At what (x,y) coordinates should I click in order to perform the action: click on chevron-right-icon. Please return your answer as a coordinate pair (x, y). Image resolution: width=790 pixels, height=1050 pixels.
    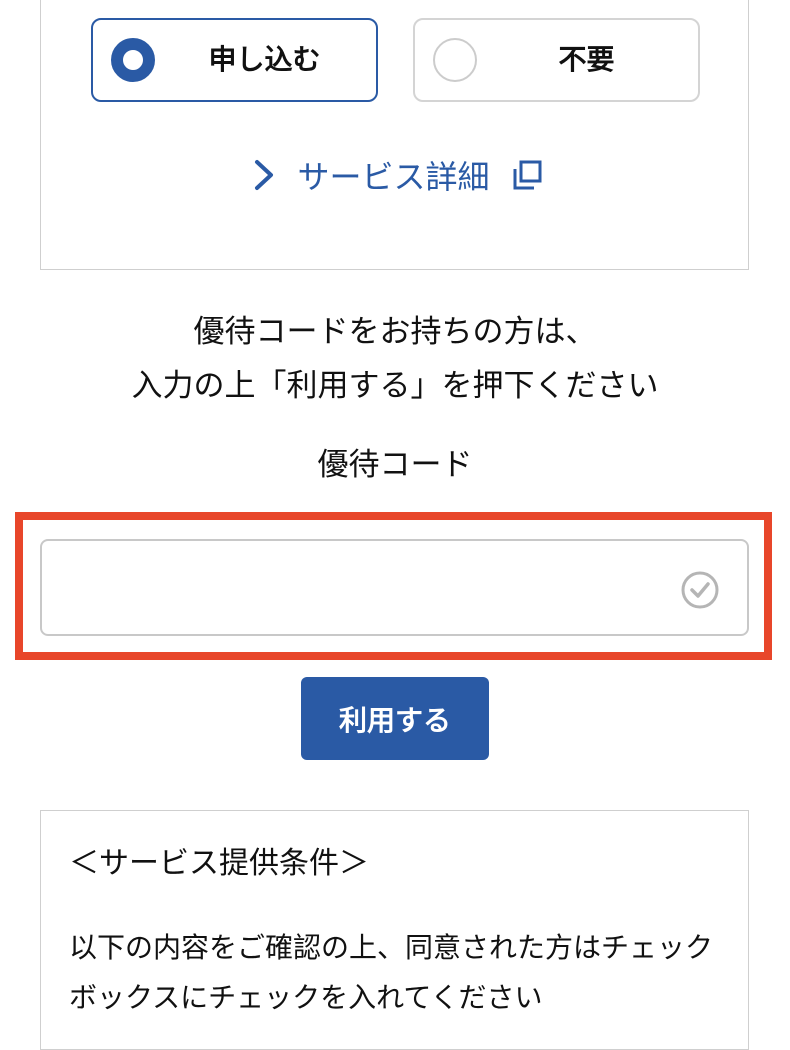
    Looking at the image, I should click on (264, 175).